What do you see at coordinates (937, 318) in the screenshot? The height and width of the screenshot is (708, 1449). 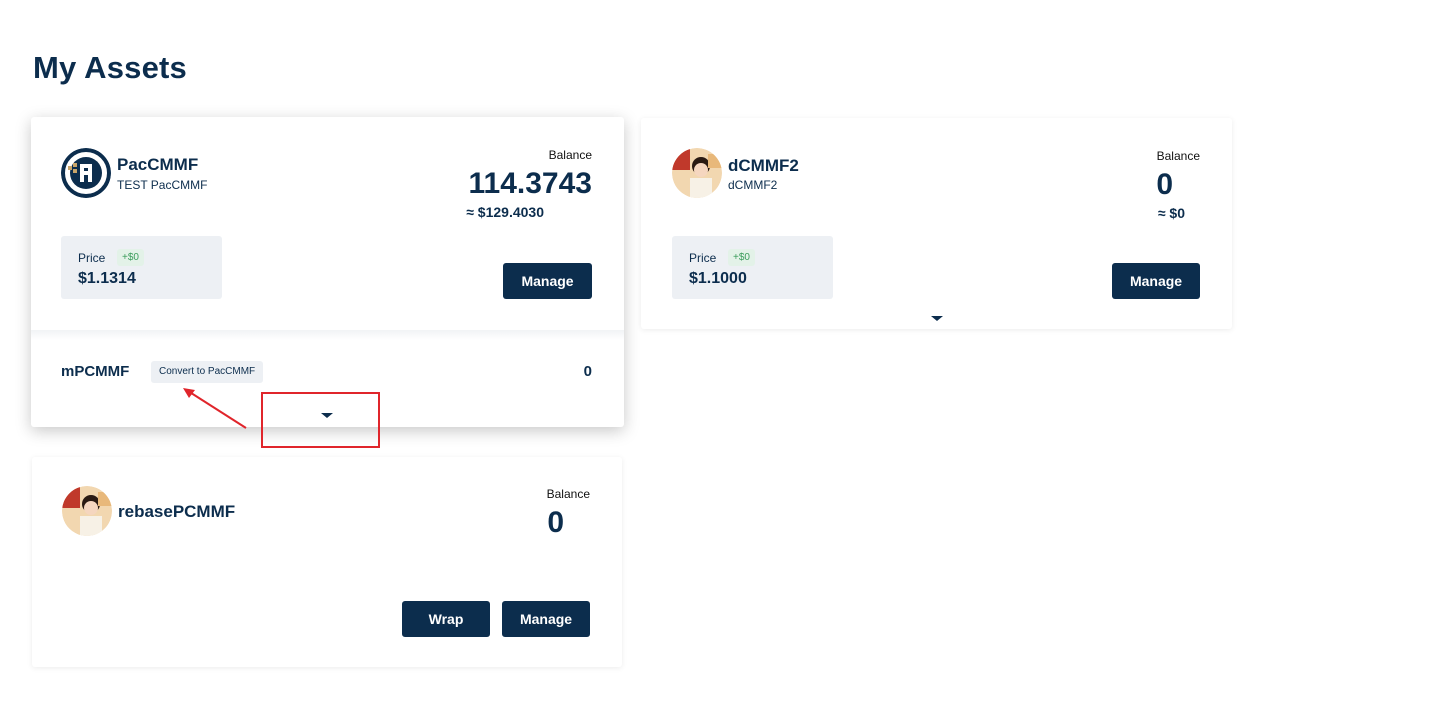 I see `expand-chevron-icon` at bounding box center [937, 318].